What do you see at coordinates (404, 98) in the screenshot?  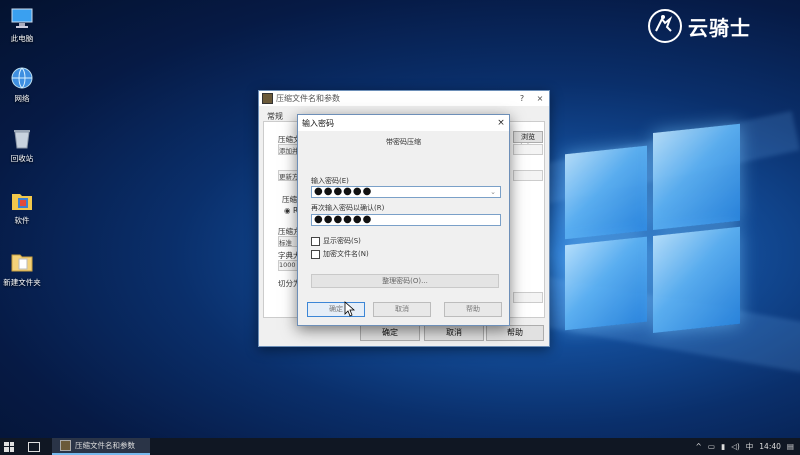 I see `archive-dialog-titlebar: 压缩文件名和参数 ? ×` at bounding box center [404, 98].